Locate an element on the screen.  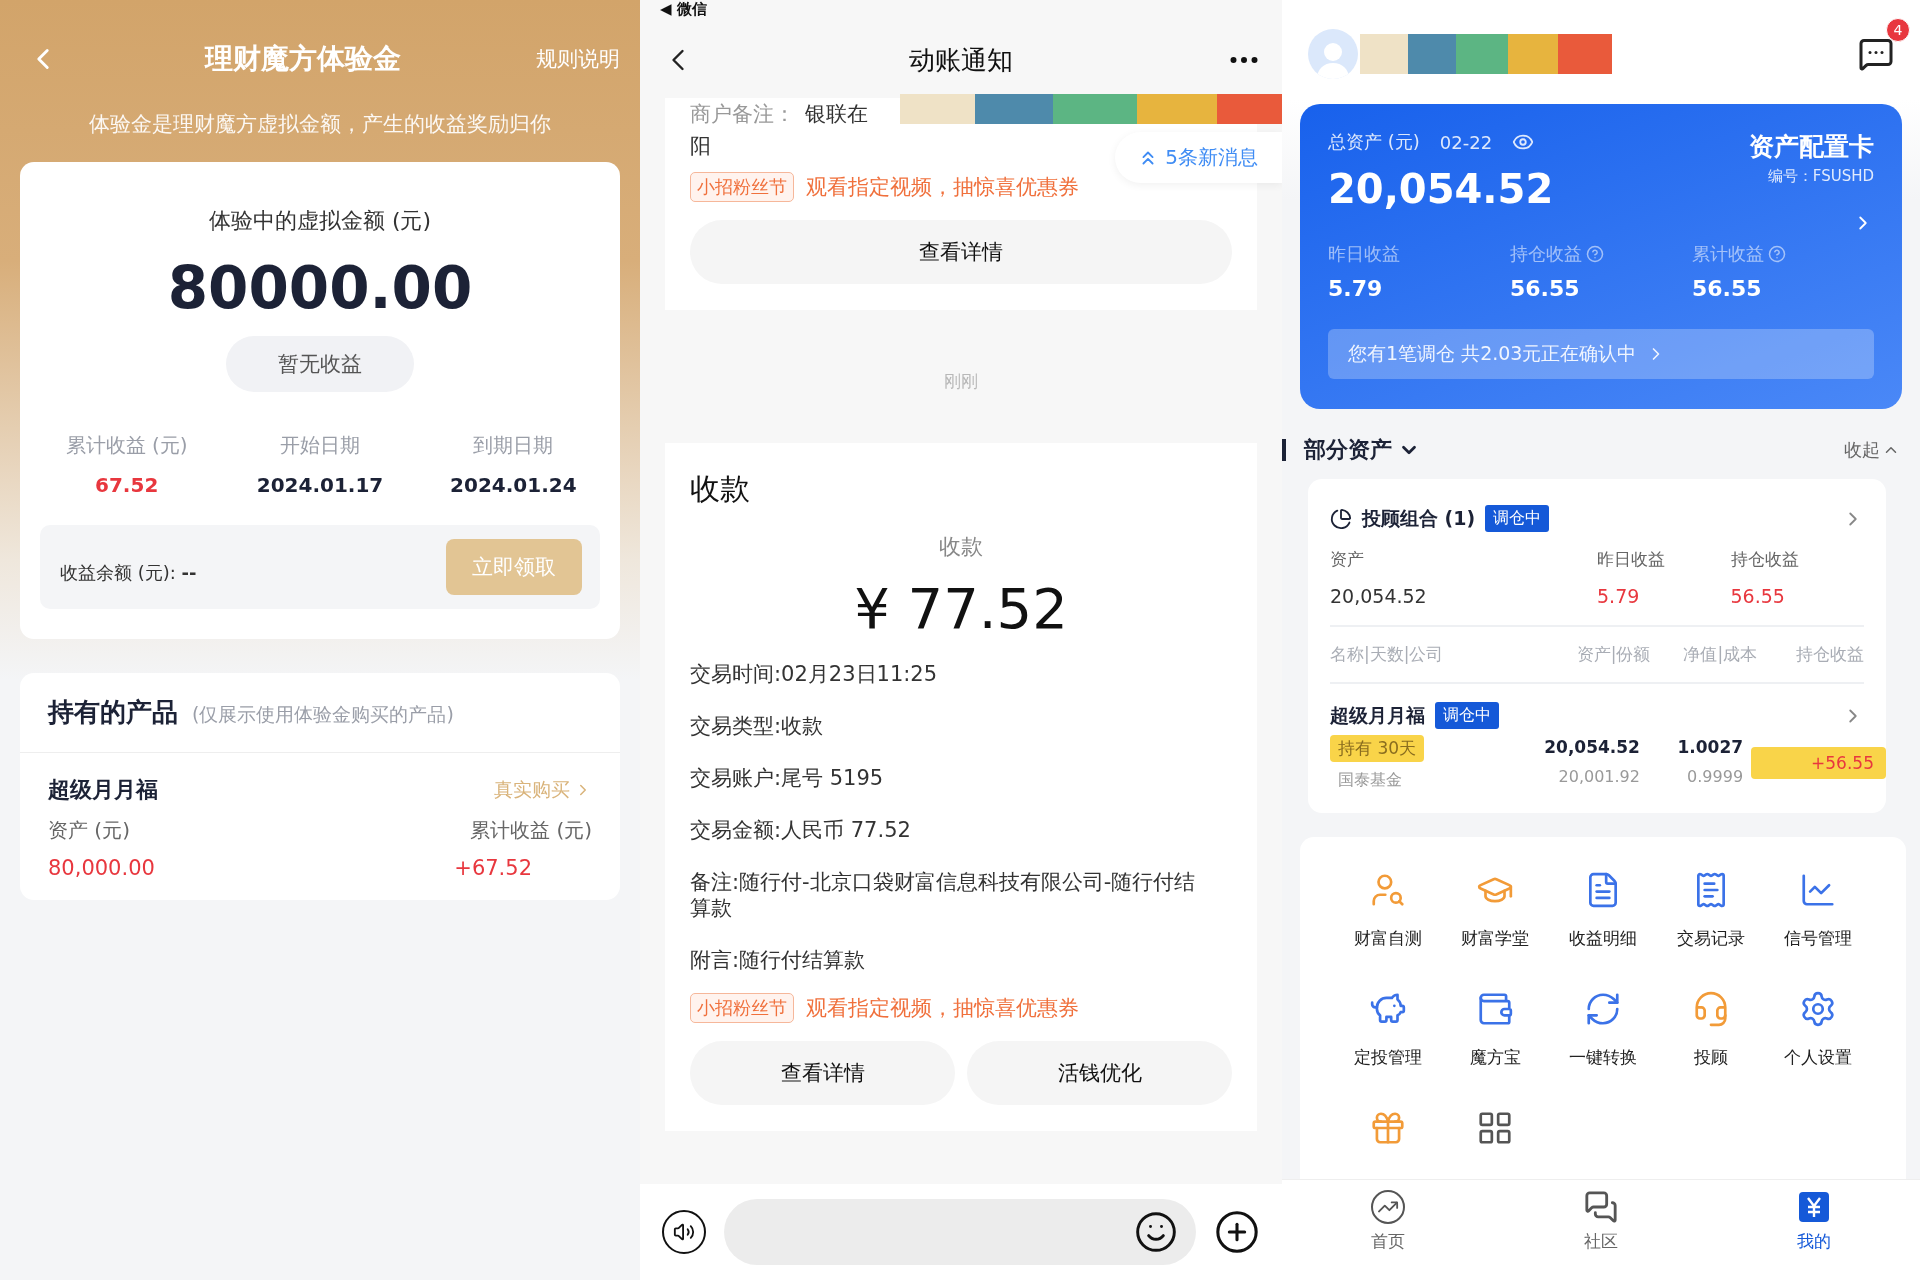
earnings-label: 昨日收益 is located at coordinates (1364, 254).